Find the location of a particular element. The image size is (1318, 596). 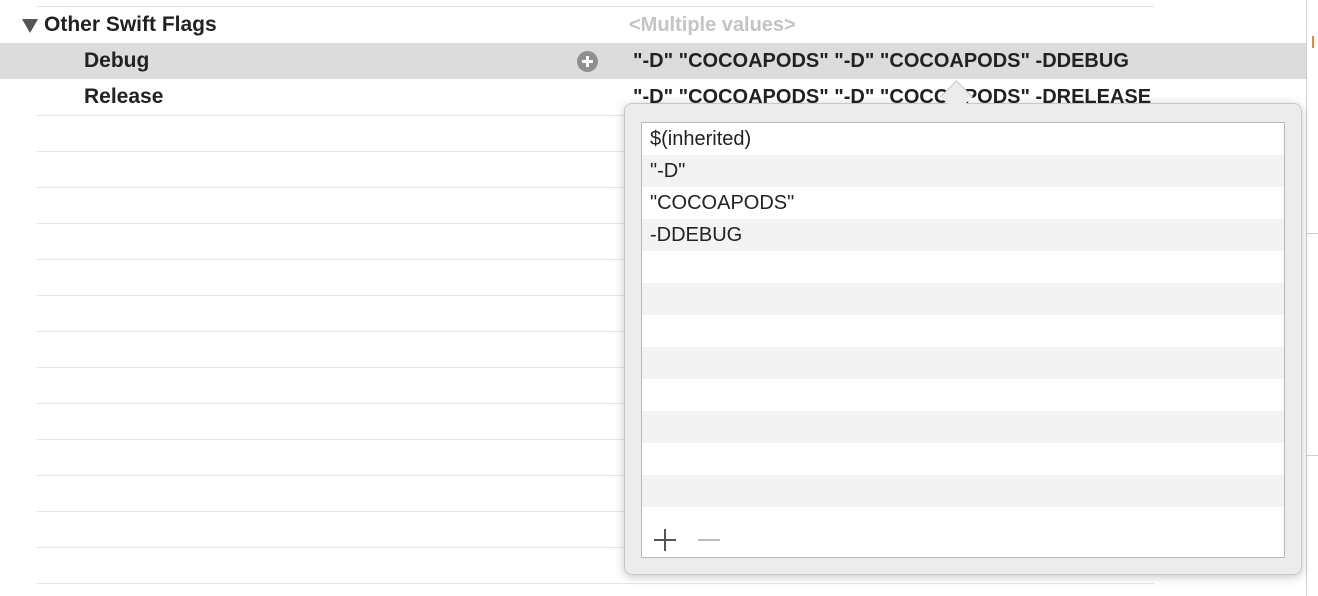

add-condition-icon is located at coordinates (587, 61).